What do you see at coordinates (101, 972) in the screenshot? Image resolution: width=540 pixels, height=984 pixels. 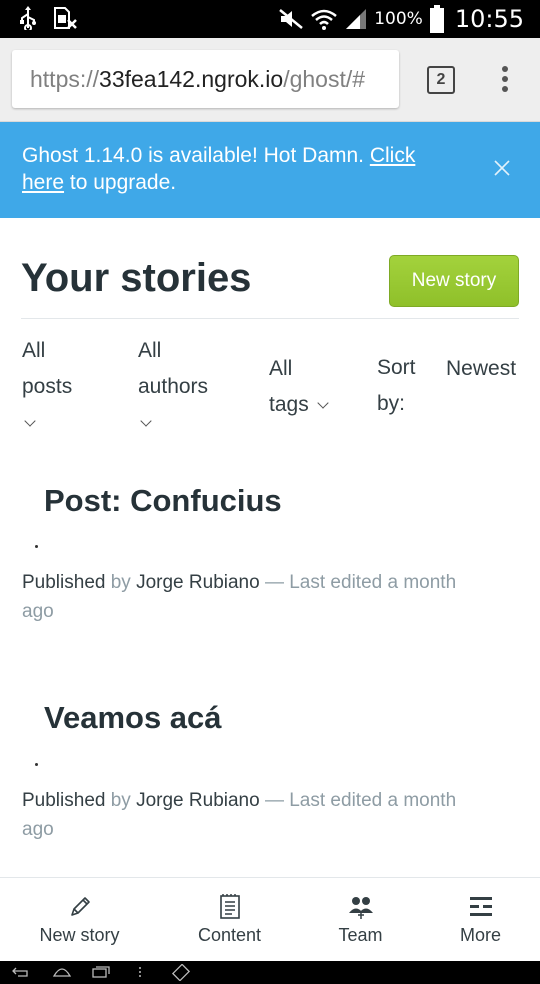 I see `recents-icon` at bounding box center [101, 972].